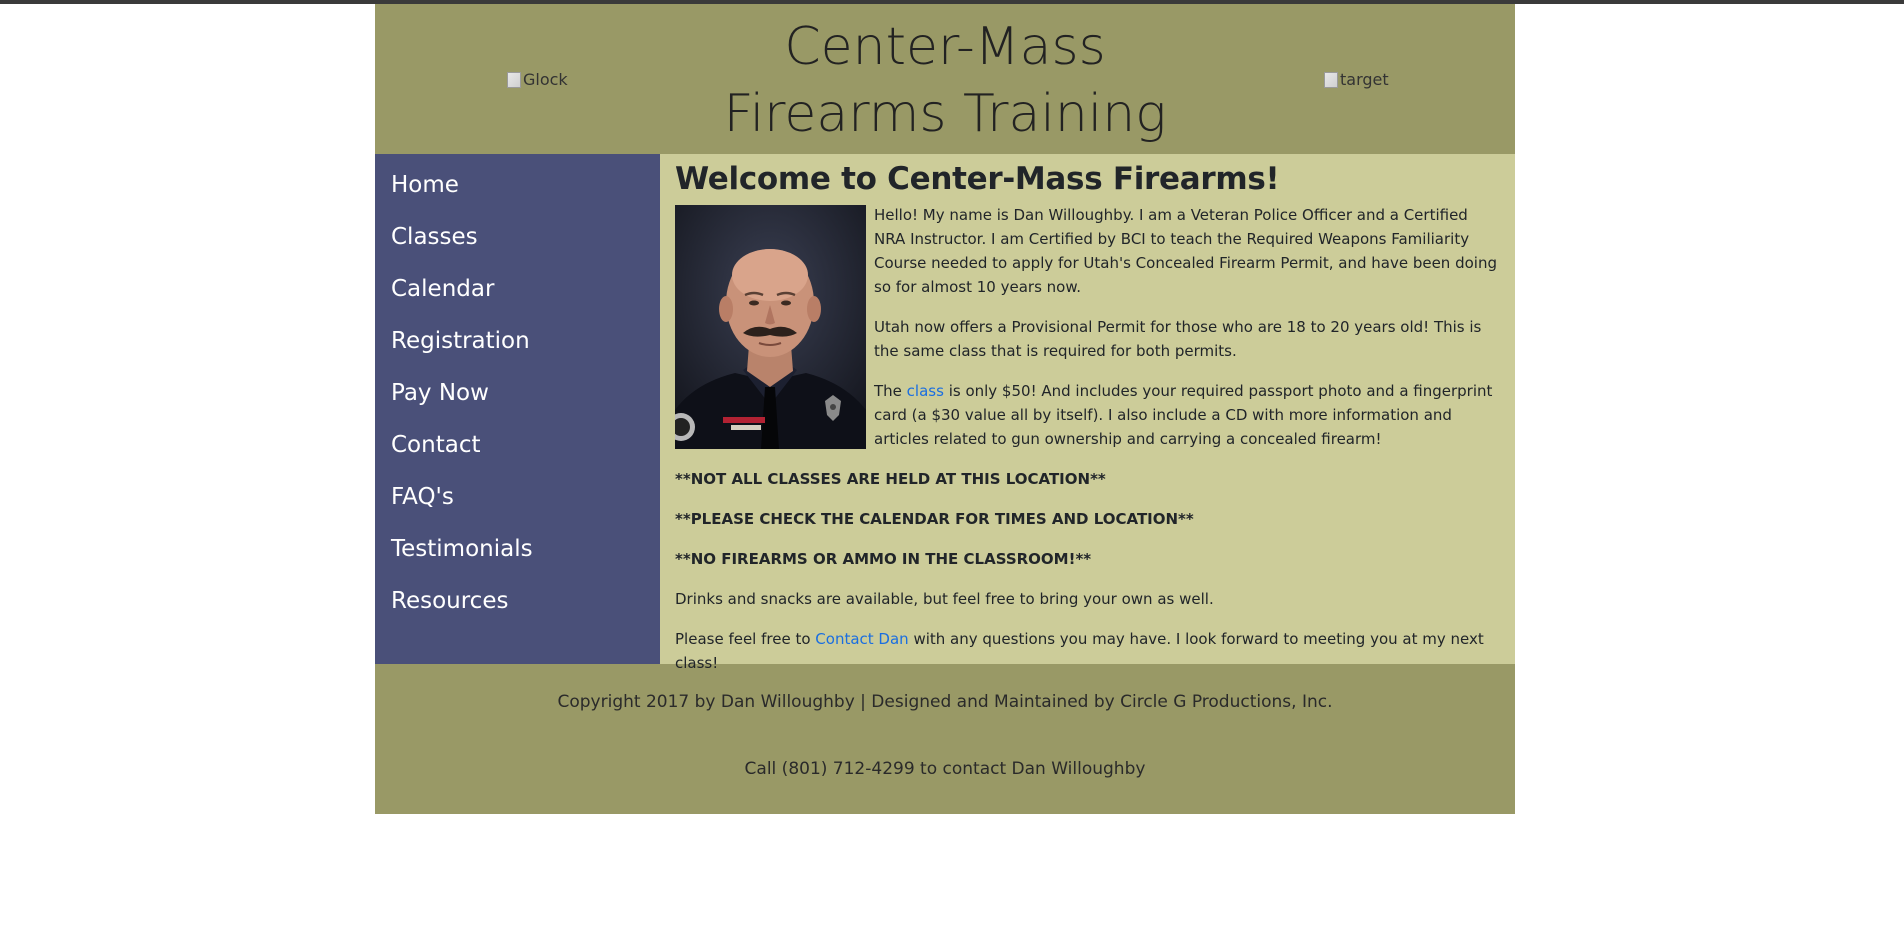  I want to click on class-price-text-start: The, so click(890, 391).